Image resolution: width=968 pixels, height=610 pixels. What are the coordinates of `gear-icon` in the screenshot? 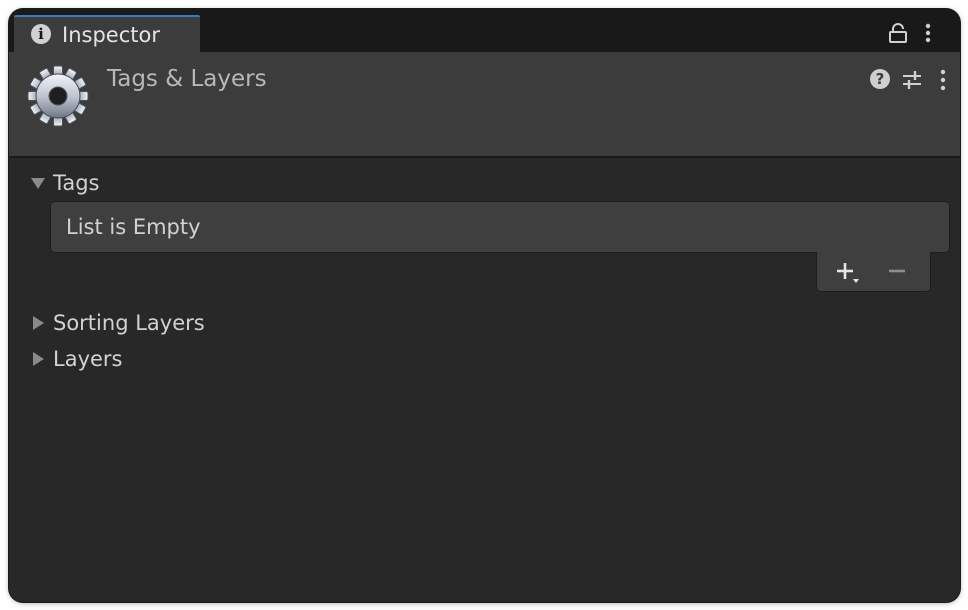 It's located at (58, 96).